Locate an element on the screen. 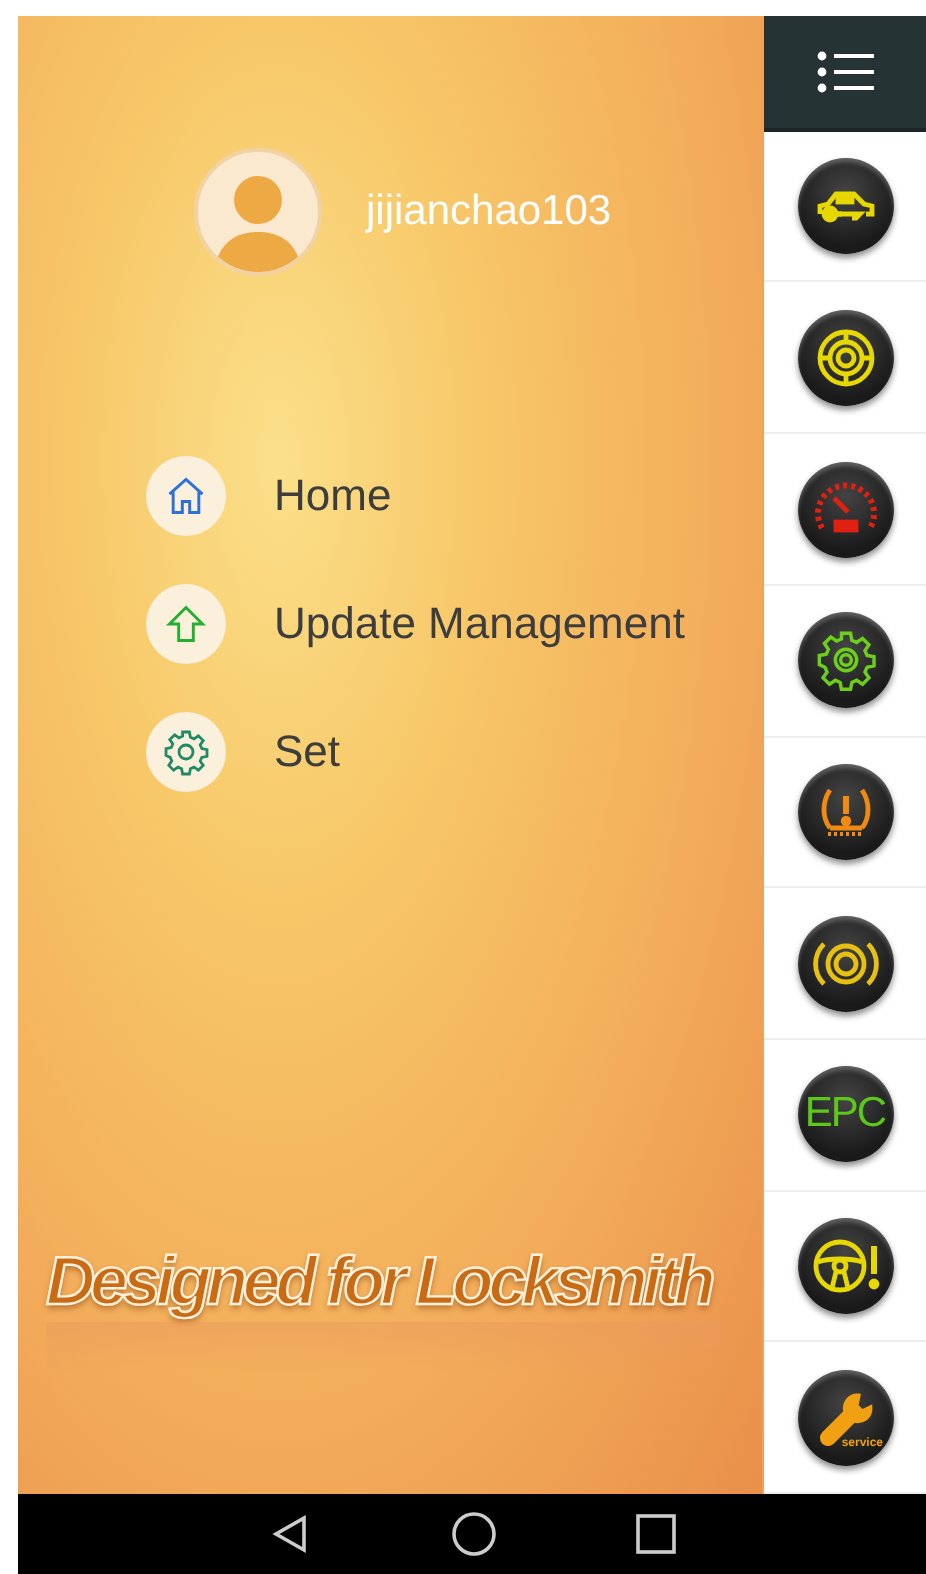 This screenshot has width=926, height=1574. home-circle-icon is located at coordinates (473, 1534).